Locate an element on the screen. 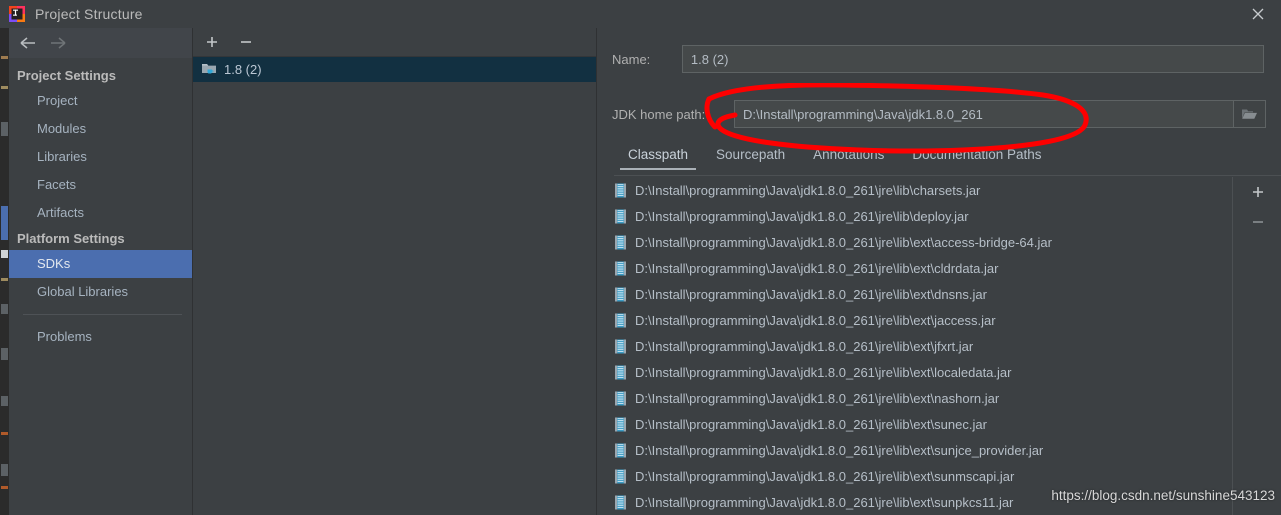 This screenshot has width=1281, height=515. intellij-idea-icon is located at coordinates (17, 14).